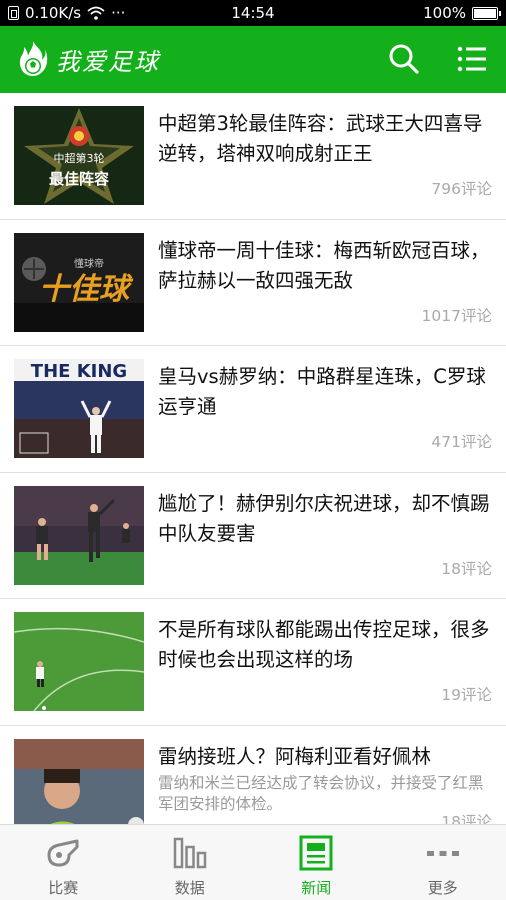  What do you see at coordinates (108, 61) in the screenshot?
I see `app-title: 我爱足球` at bounding box center [108, 61].